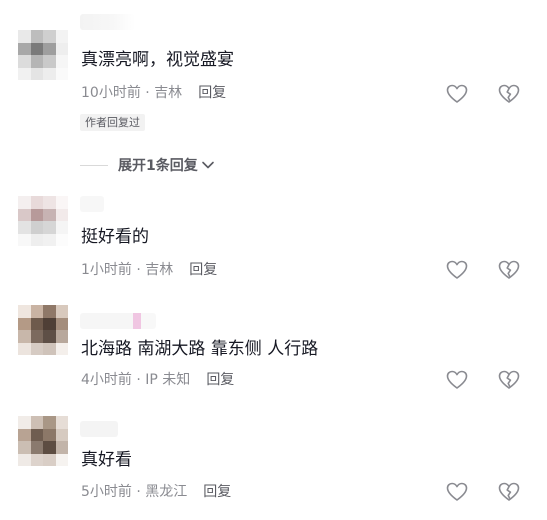  Describe the element at coordinates (166, 492) in the screenshot. I see `comment-location: 黑龙江` at that location.